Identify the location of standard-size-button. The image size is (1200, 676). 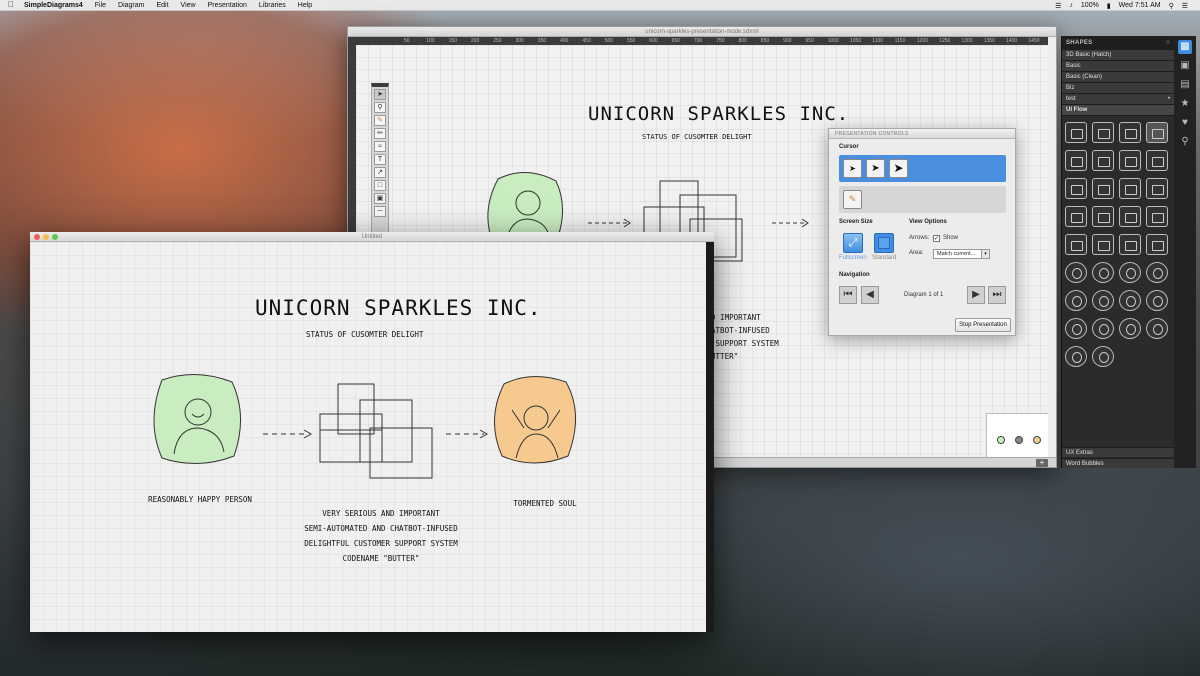
(884, 243).